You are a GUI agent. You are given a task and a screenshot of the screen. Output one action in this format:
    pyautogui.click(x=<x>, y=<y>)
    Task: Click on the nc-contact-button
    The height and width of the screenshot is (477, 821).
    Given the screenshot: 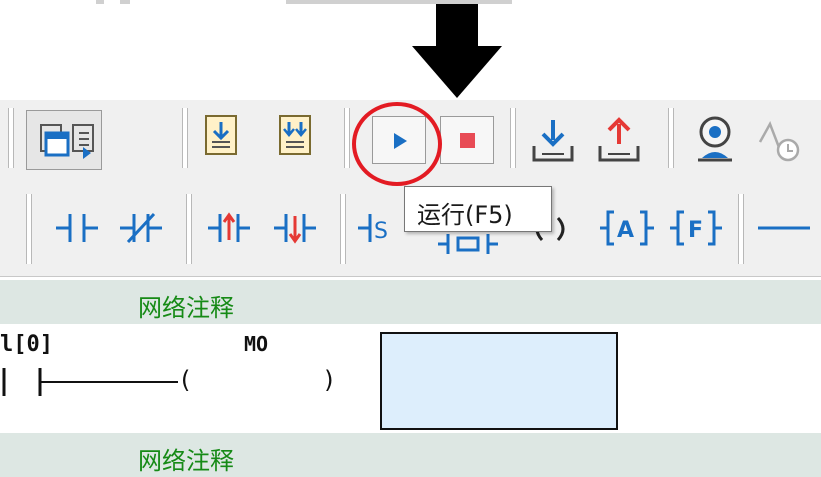 What is the action you would take?
    pyautogui.click(x=141, y=228)
    